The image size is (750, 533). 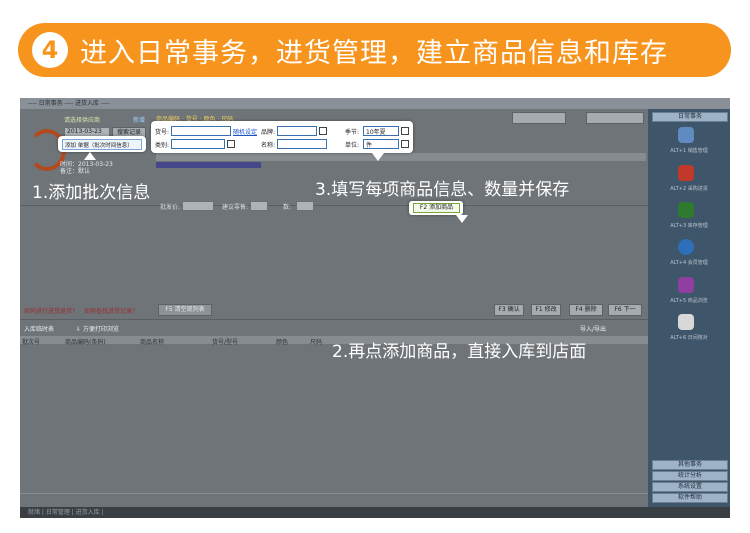 I want to click on annotation-3: 3.填写每项商品信息、数量并保存, so click(x=442, y=190).